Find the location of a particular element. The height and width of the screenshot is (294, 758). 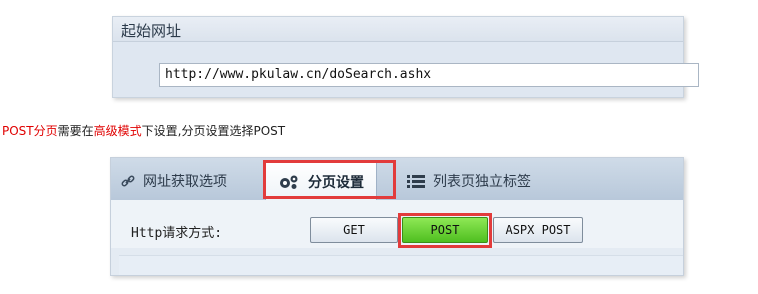

http-method-row: Http请求方式: GET POST ASPX POST is located at coordinates (397, 224).